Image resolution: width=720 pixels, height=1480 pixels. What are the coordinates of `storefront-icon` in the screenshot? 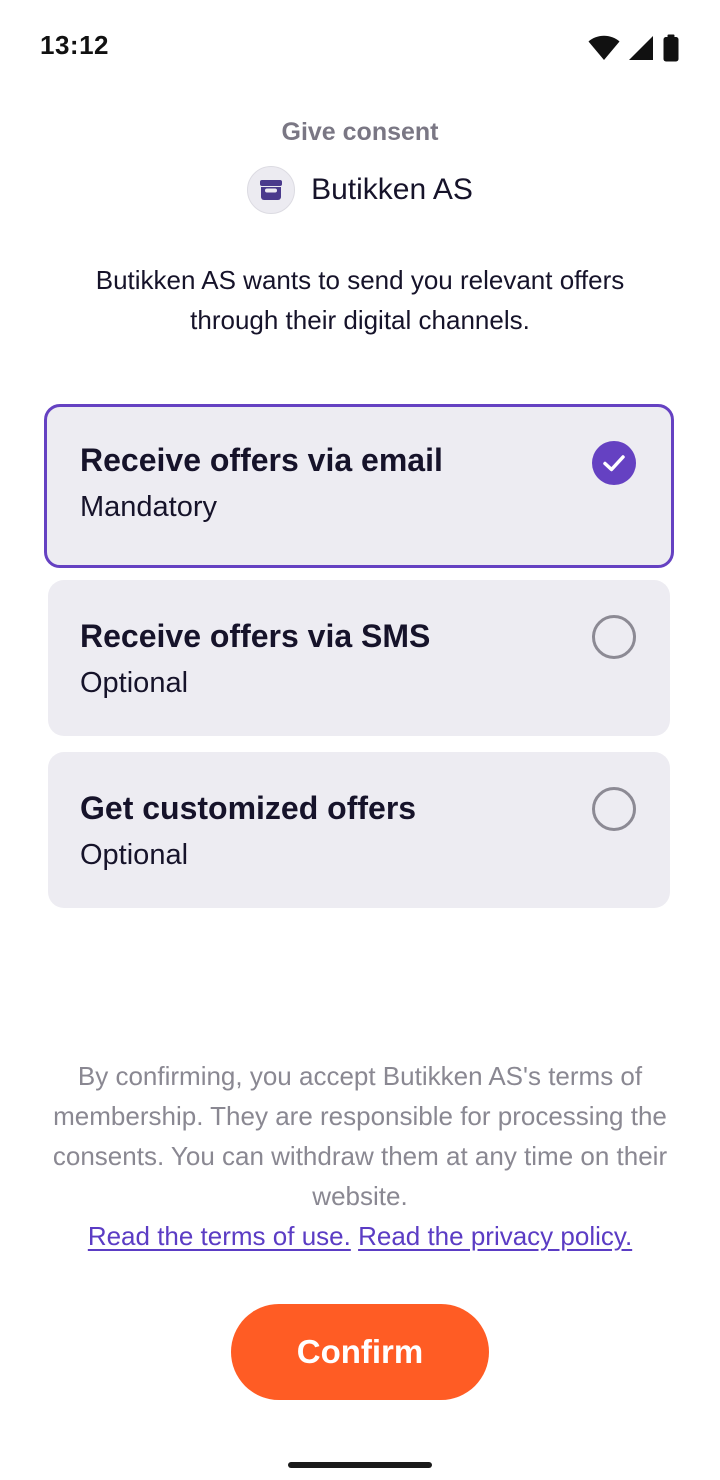 It's located at (271, 190).